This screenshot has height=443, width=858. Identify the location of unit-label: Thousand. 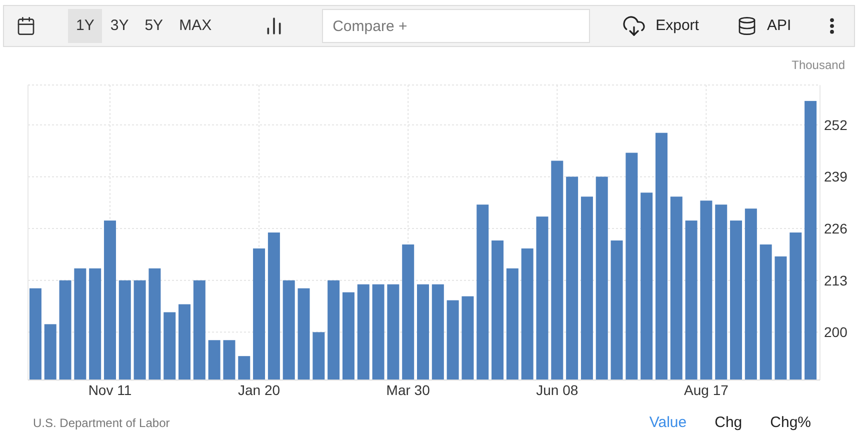
(818, 65).